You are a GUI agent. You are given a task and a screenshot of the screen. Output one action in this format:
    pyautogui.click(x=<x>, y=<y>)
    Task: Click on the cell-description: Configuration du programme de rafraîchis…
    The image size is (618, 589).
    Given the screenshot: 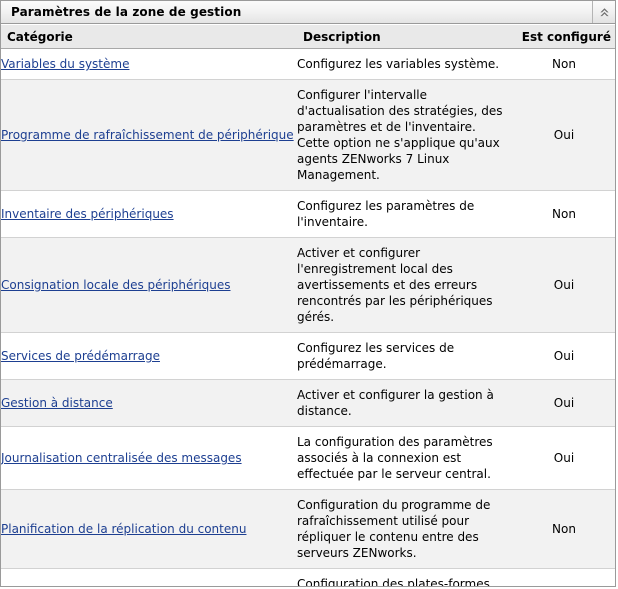 What is the action you would take?
    pyautogui.click(x=404, y=529)
    